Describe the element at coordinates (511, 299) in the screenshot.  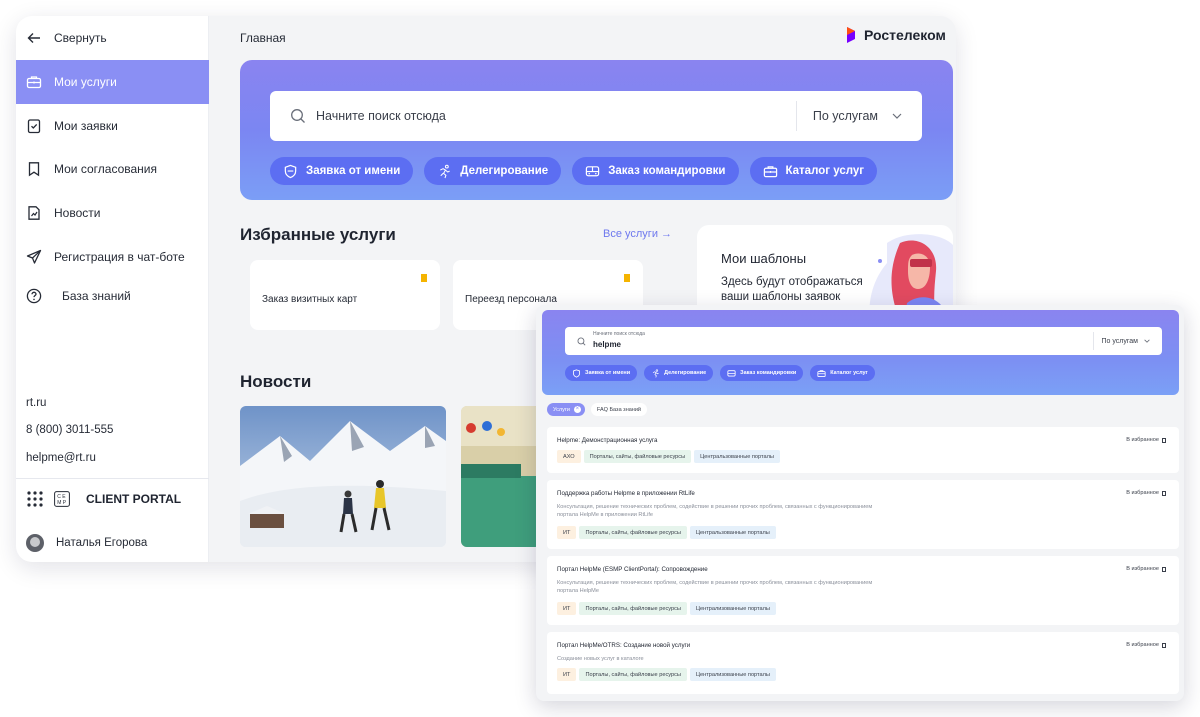
I see `favorite-card-title: Переезд персонала` at that location.